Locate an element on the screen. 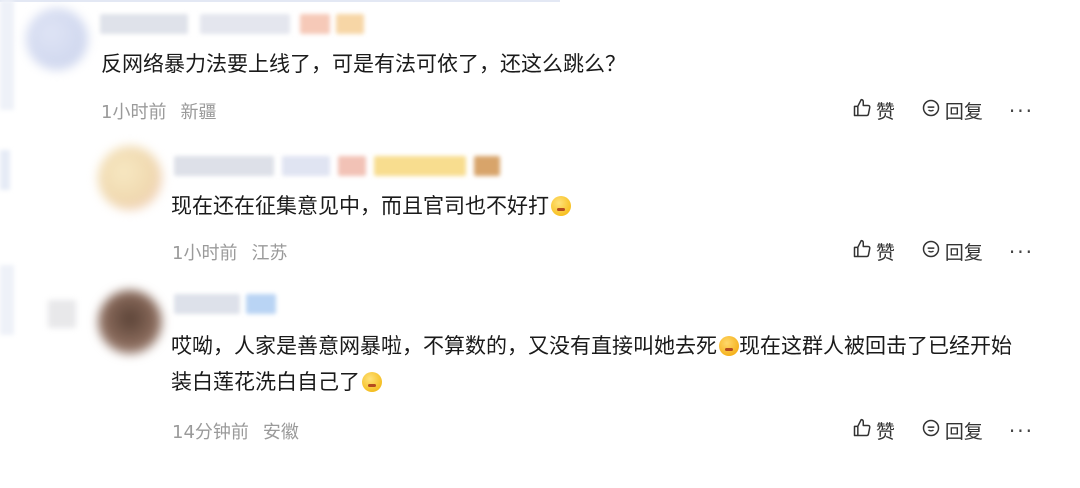 This screenshot has height=488, width=1080. comment-meta: 14分钟前 安徽 is located at coordinates (235, 431).